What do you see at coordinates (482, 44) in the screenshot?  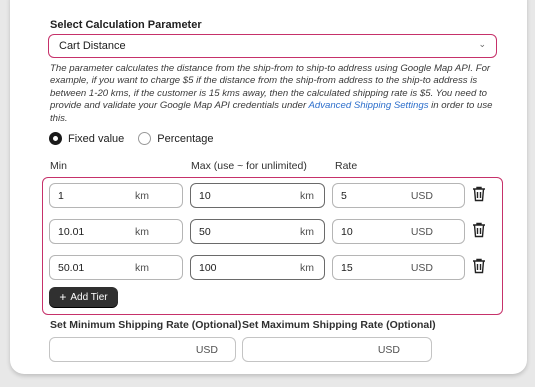 I see `chevron-down-icon: ⌄` at bounding box center [482, 44].